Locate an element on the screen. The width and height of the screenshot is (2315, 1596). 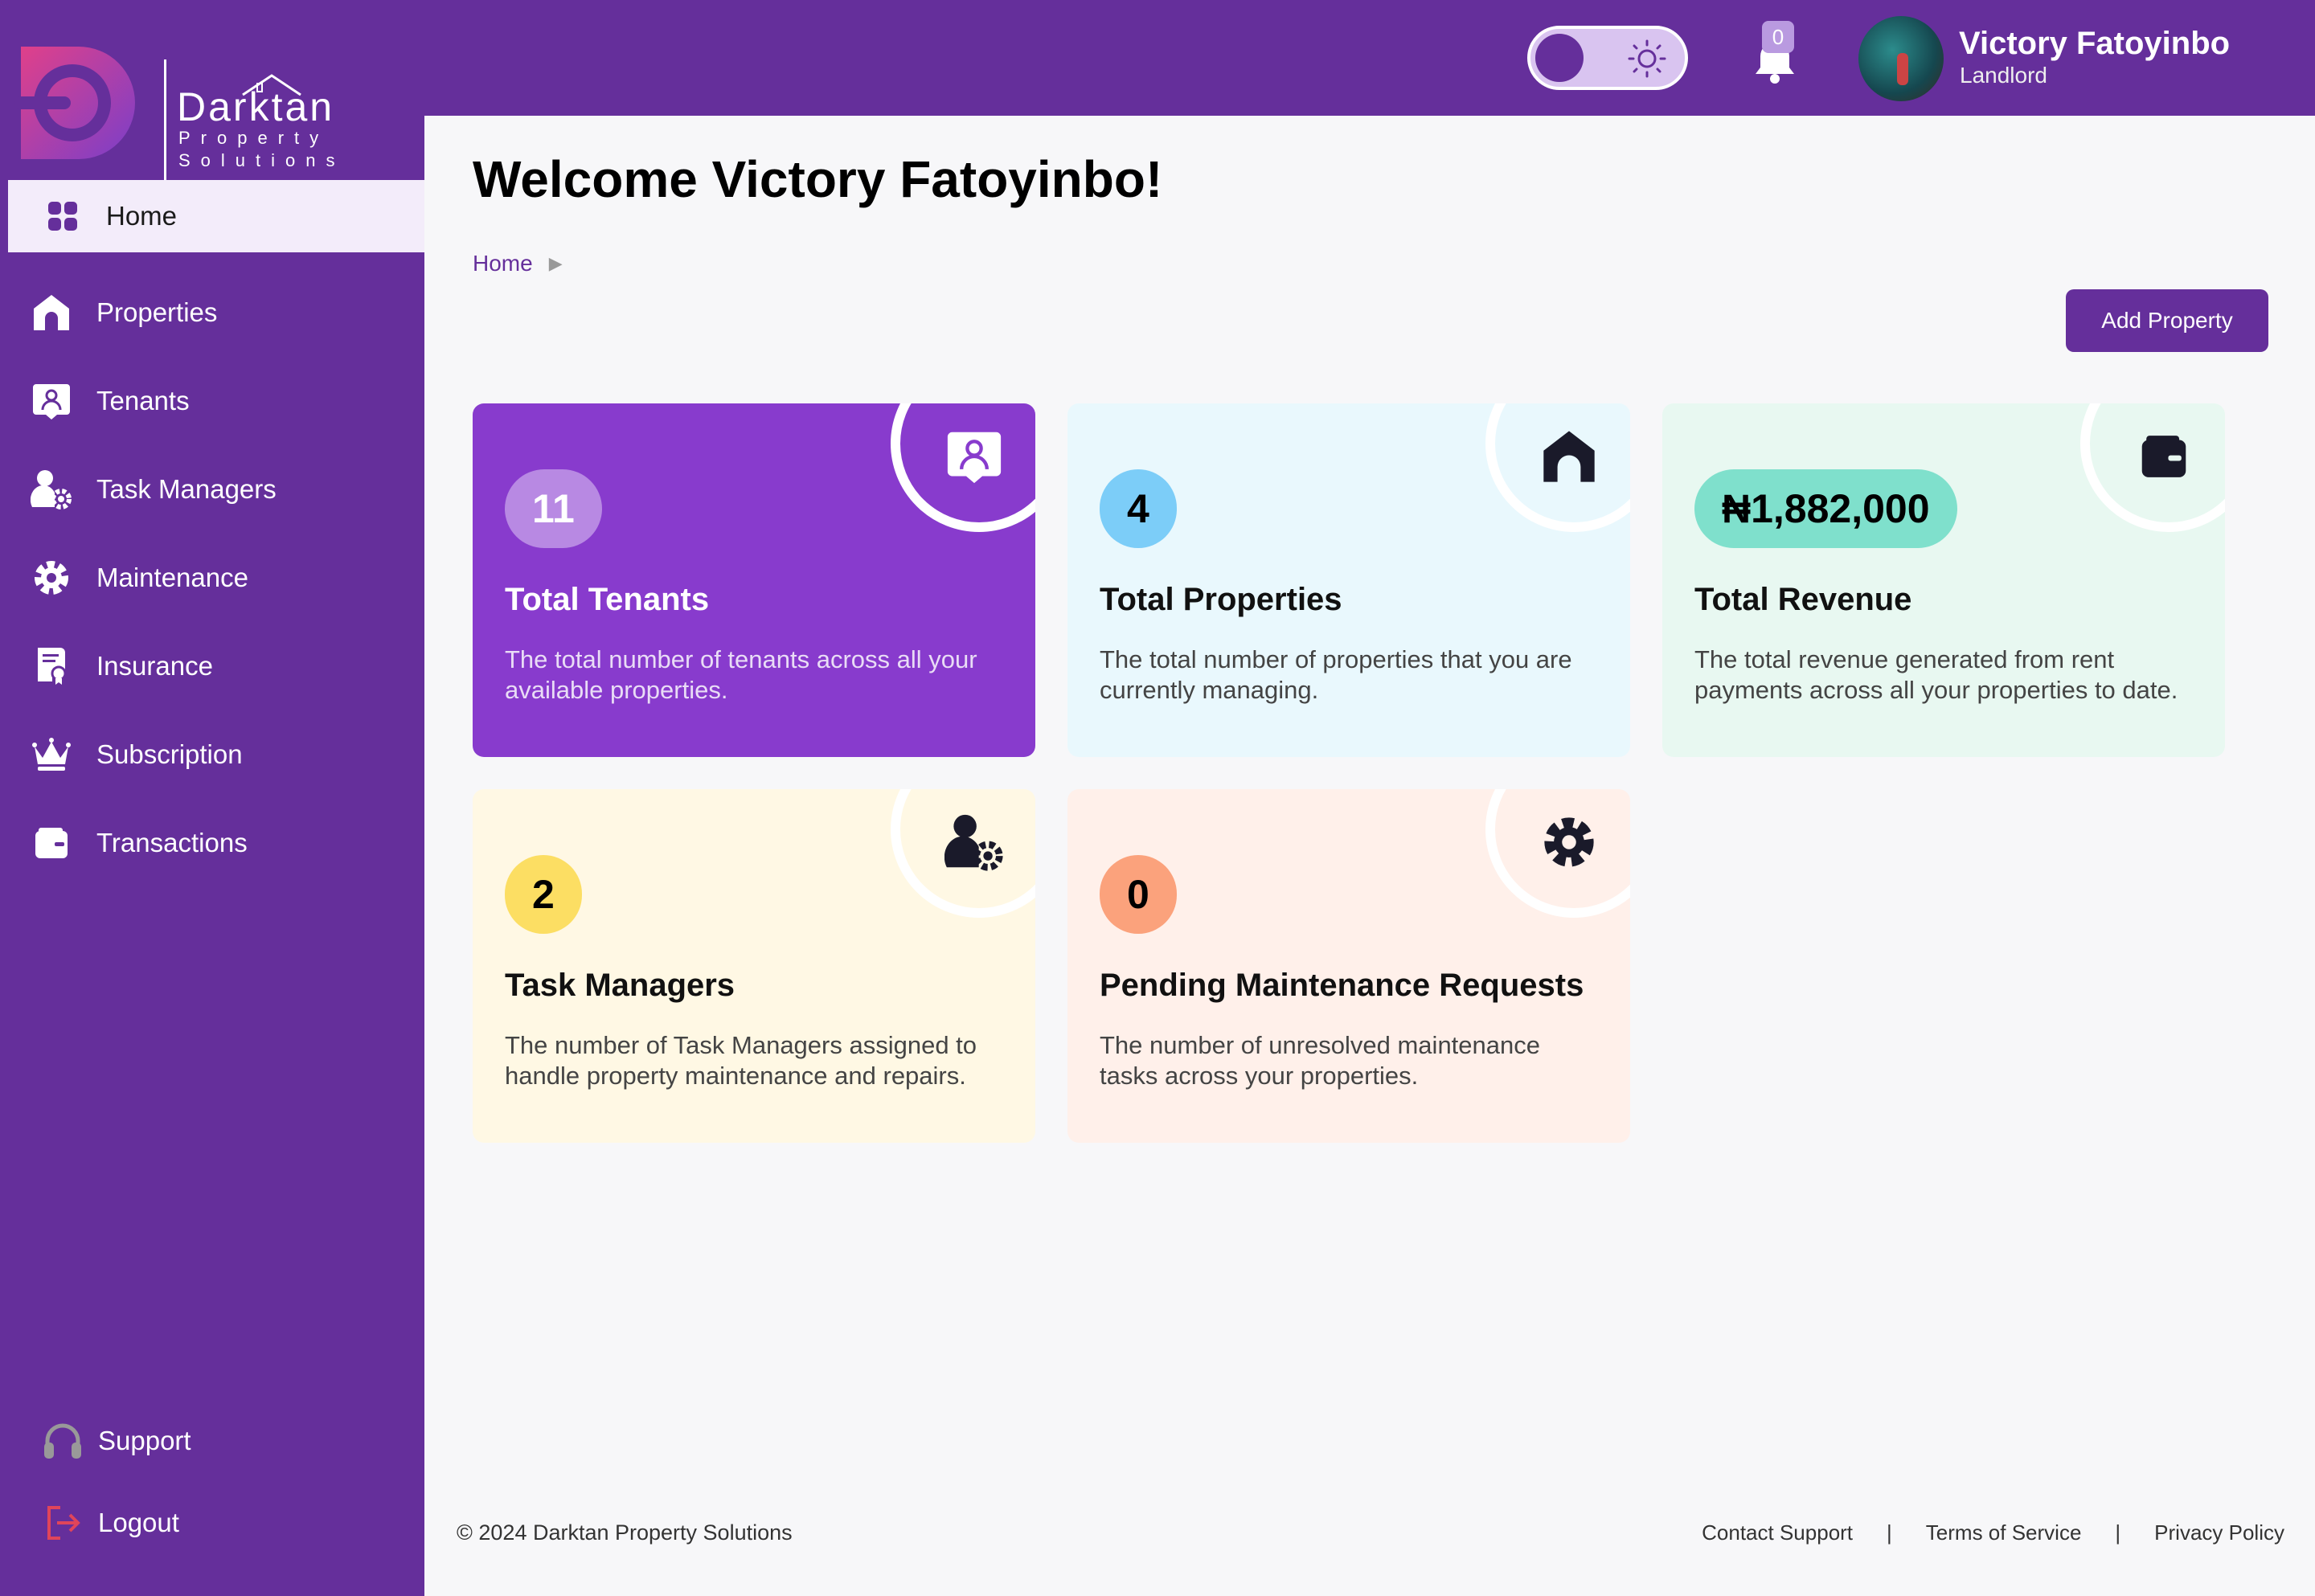
sidebar-item-task-managers: Task Managers is located at coordinates (212, 489).